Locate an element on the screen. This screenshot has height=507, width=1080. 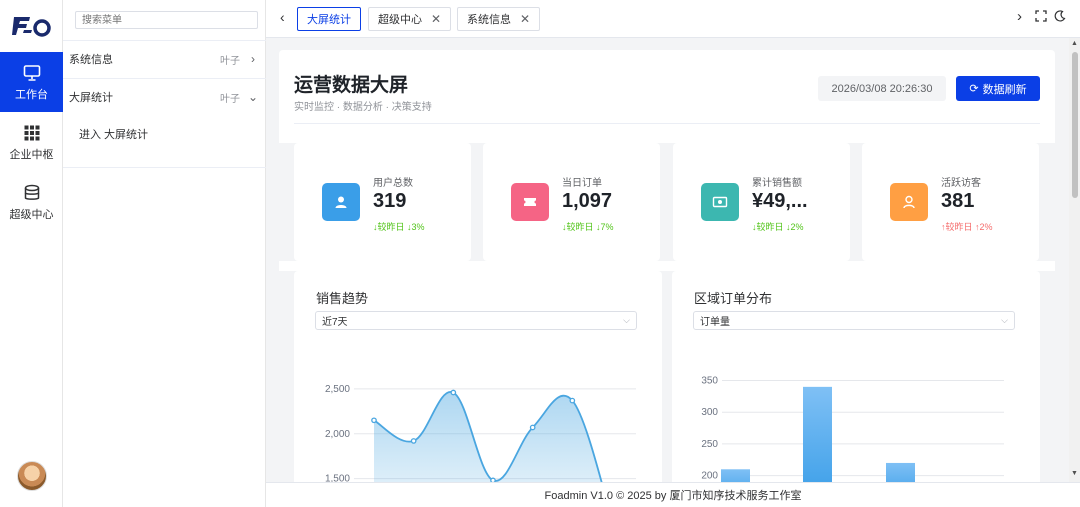
database-icon is located at coordinates (31, 192).